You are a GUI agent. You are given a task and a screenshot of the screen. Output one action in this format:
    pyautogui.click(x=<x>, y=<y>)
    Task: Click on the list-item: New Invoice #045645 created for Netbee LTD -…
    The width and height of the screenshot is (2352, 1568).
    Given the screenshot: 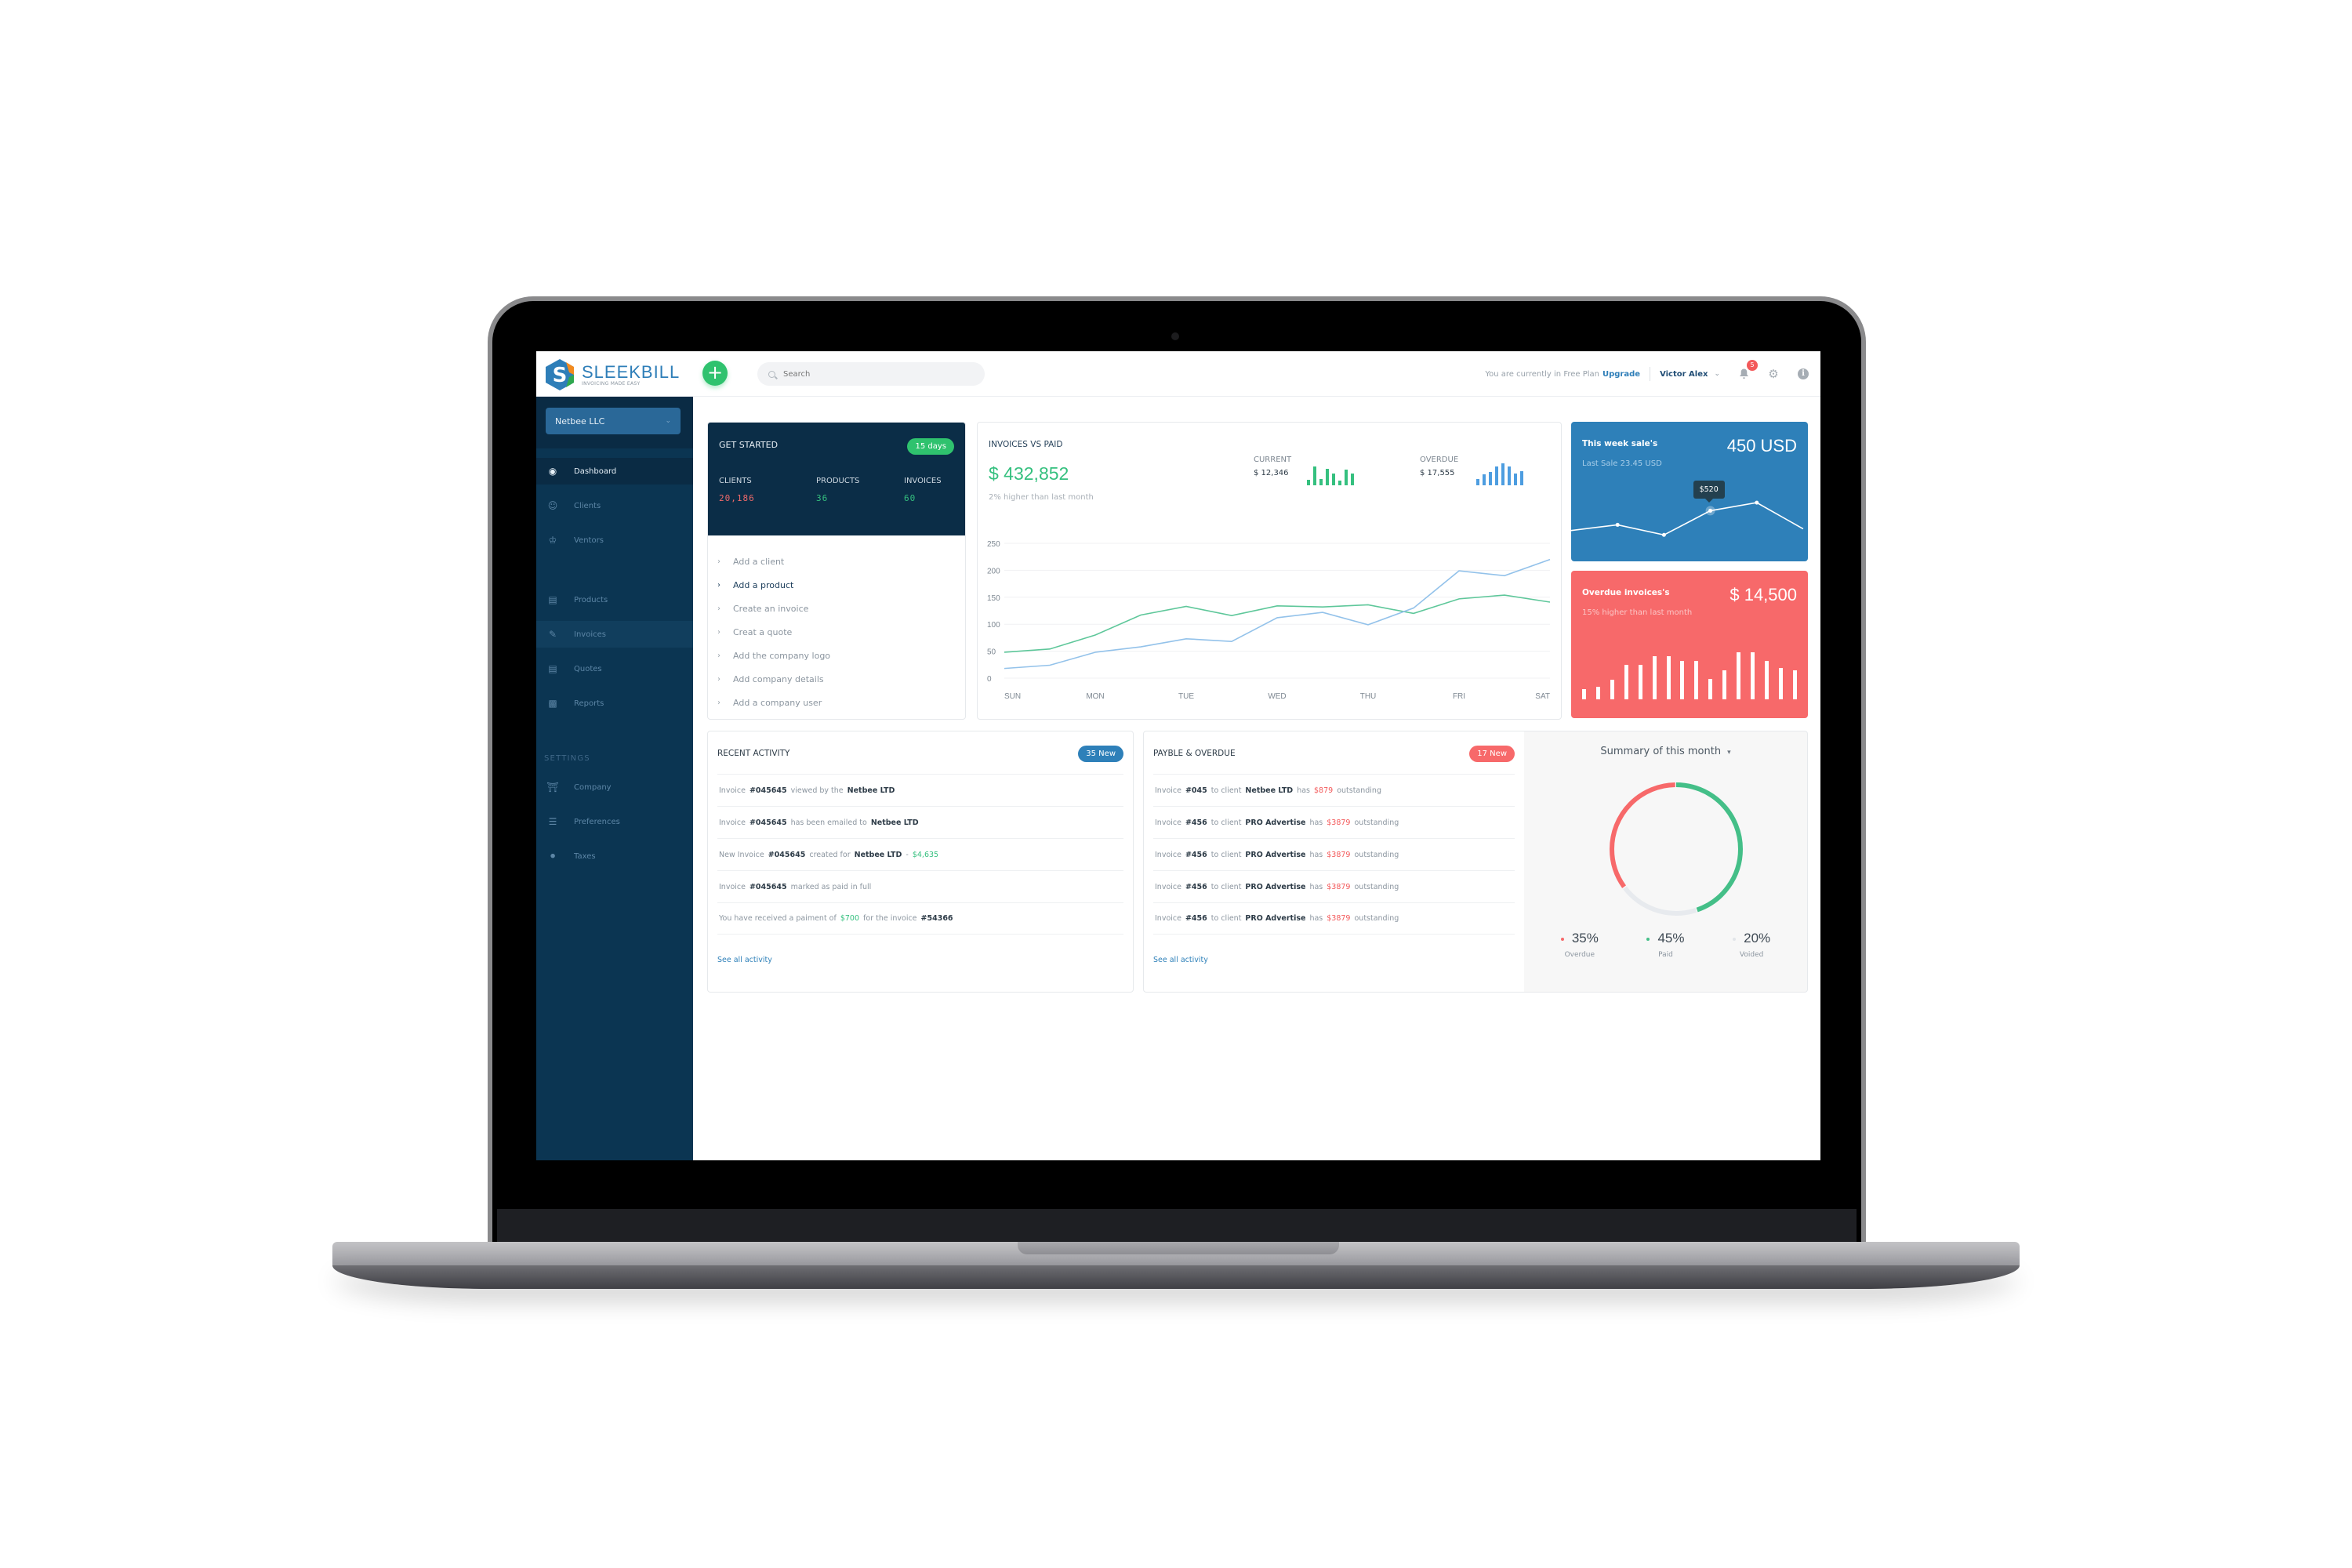 What is the action you would take?
    pyautogui.click(x=920, y=854)
    